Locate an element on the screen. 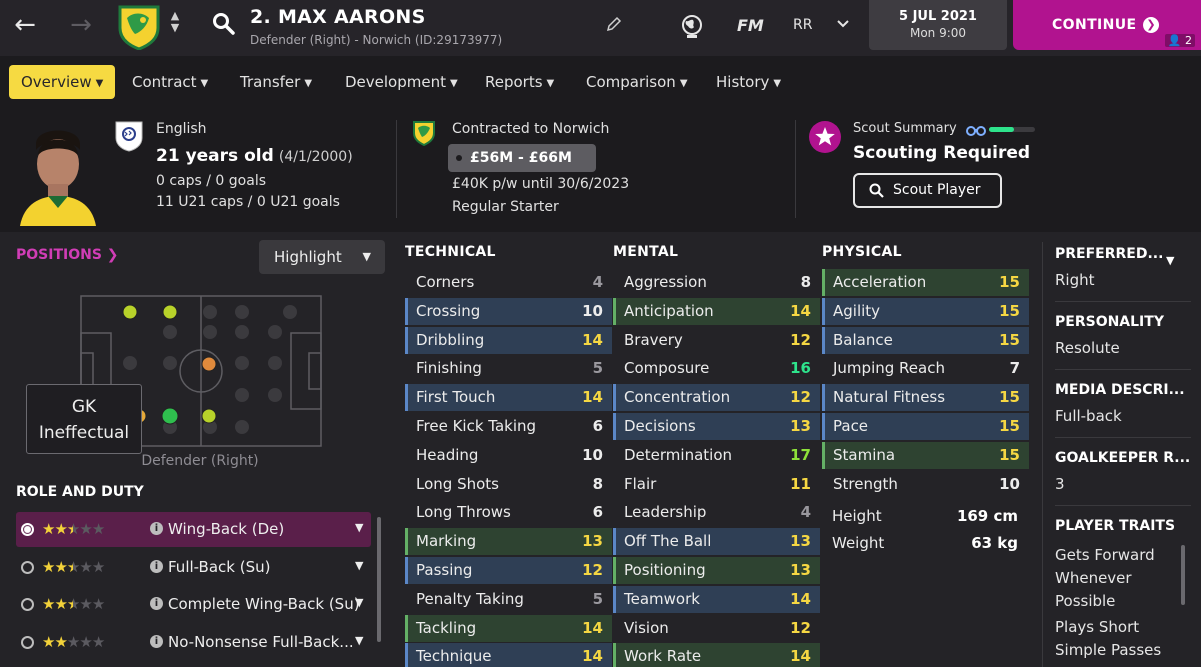  attribute-row: Natural Fitness 15 is located at coordinates (925, 398).